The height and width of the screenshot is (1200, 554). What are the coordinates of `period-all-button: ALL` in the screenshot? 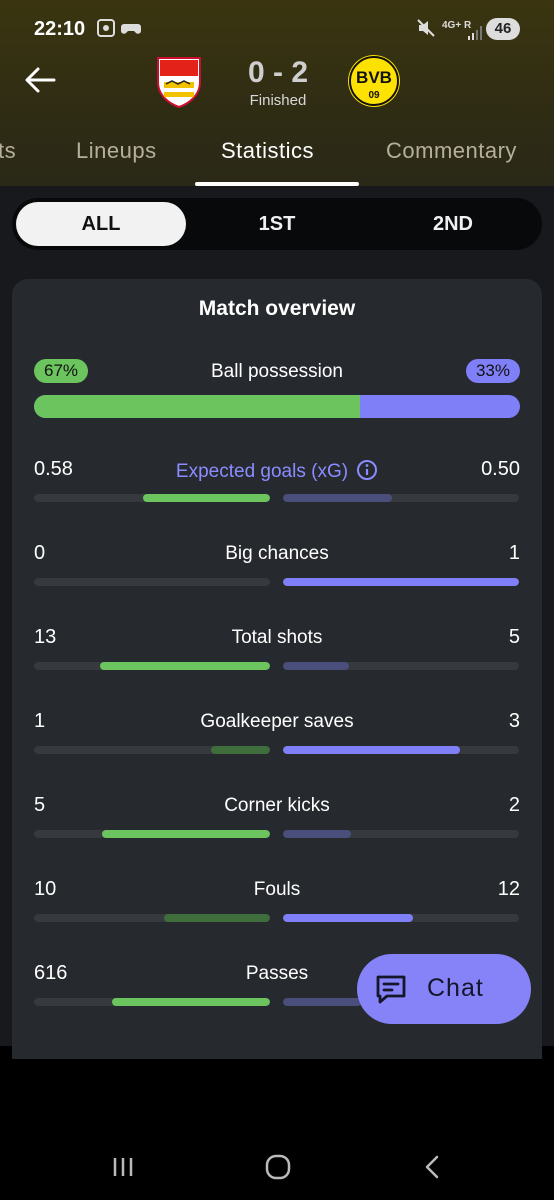 It's located at (101, 224).